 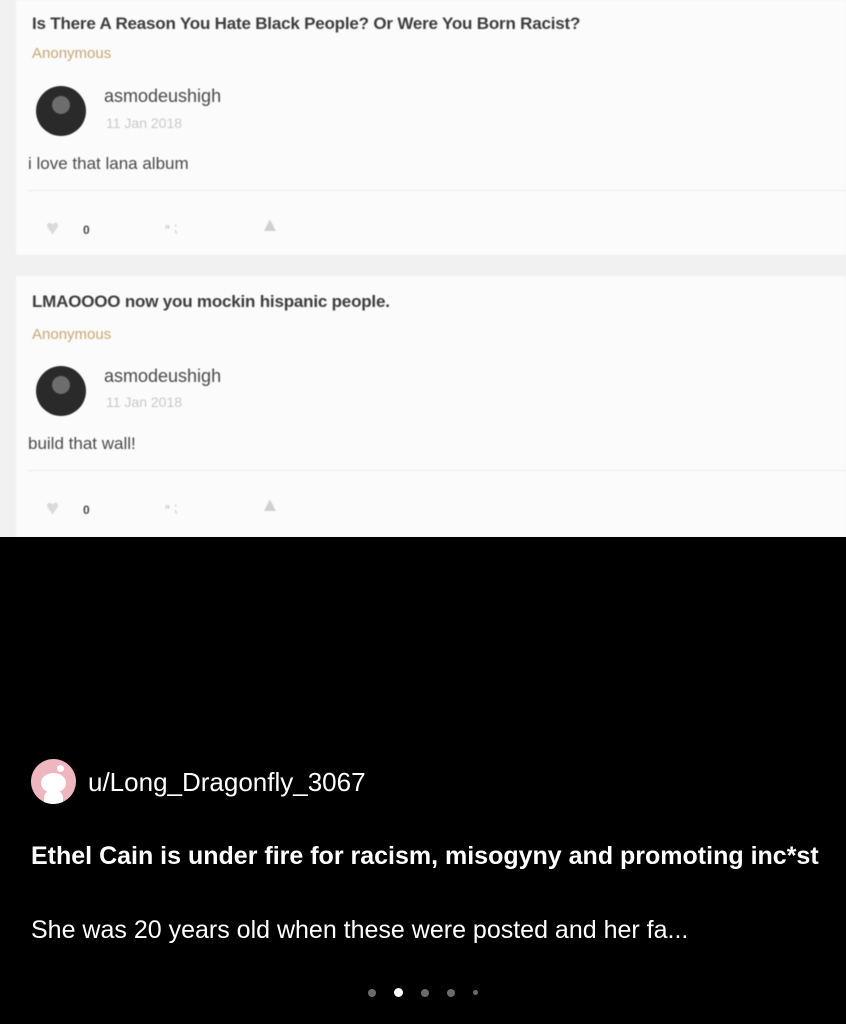 I want to click on answer-text: build that wall!, so click(x=82, y=443).